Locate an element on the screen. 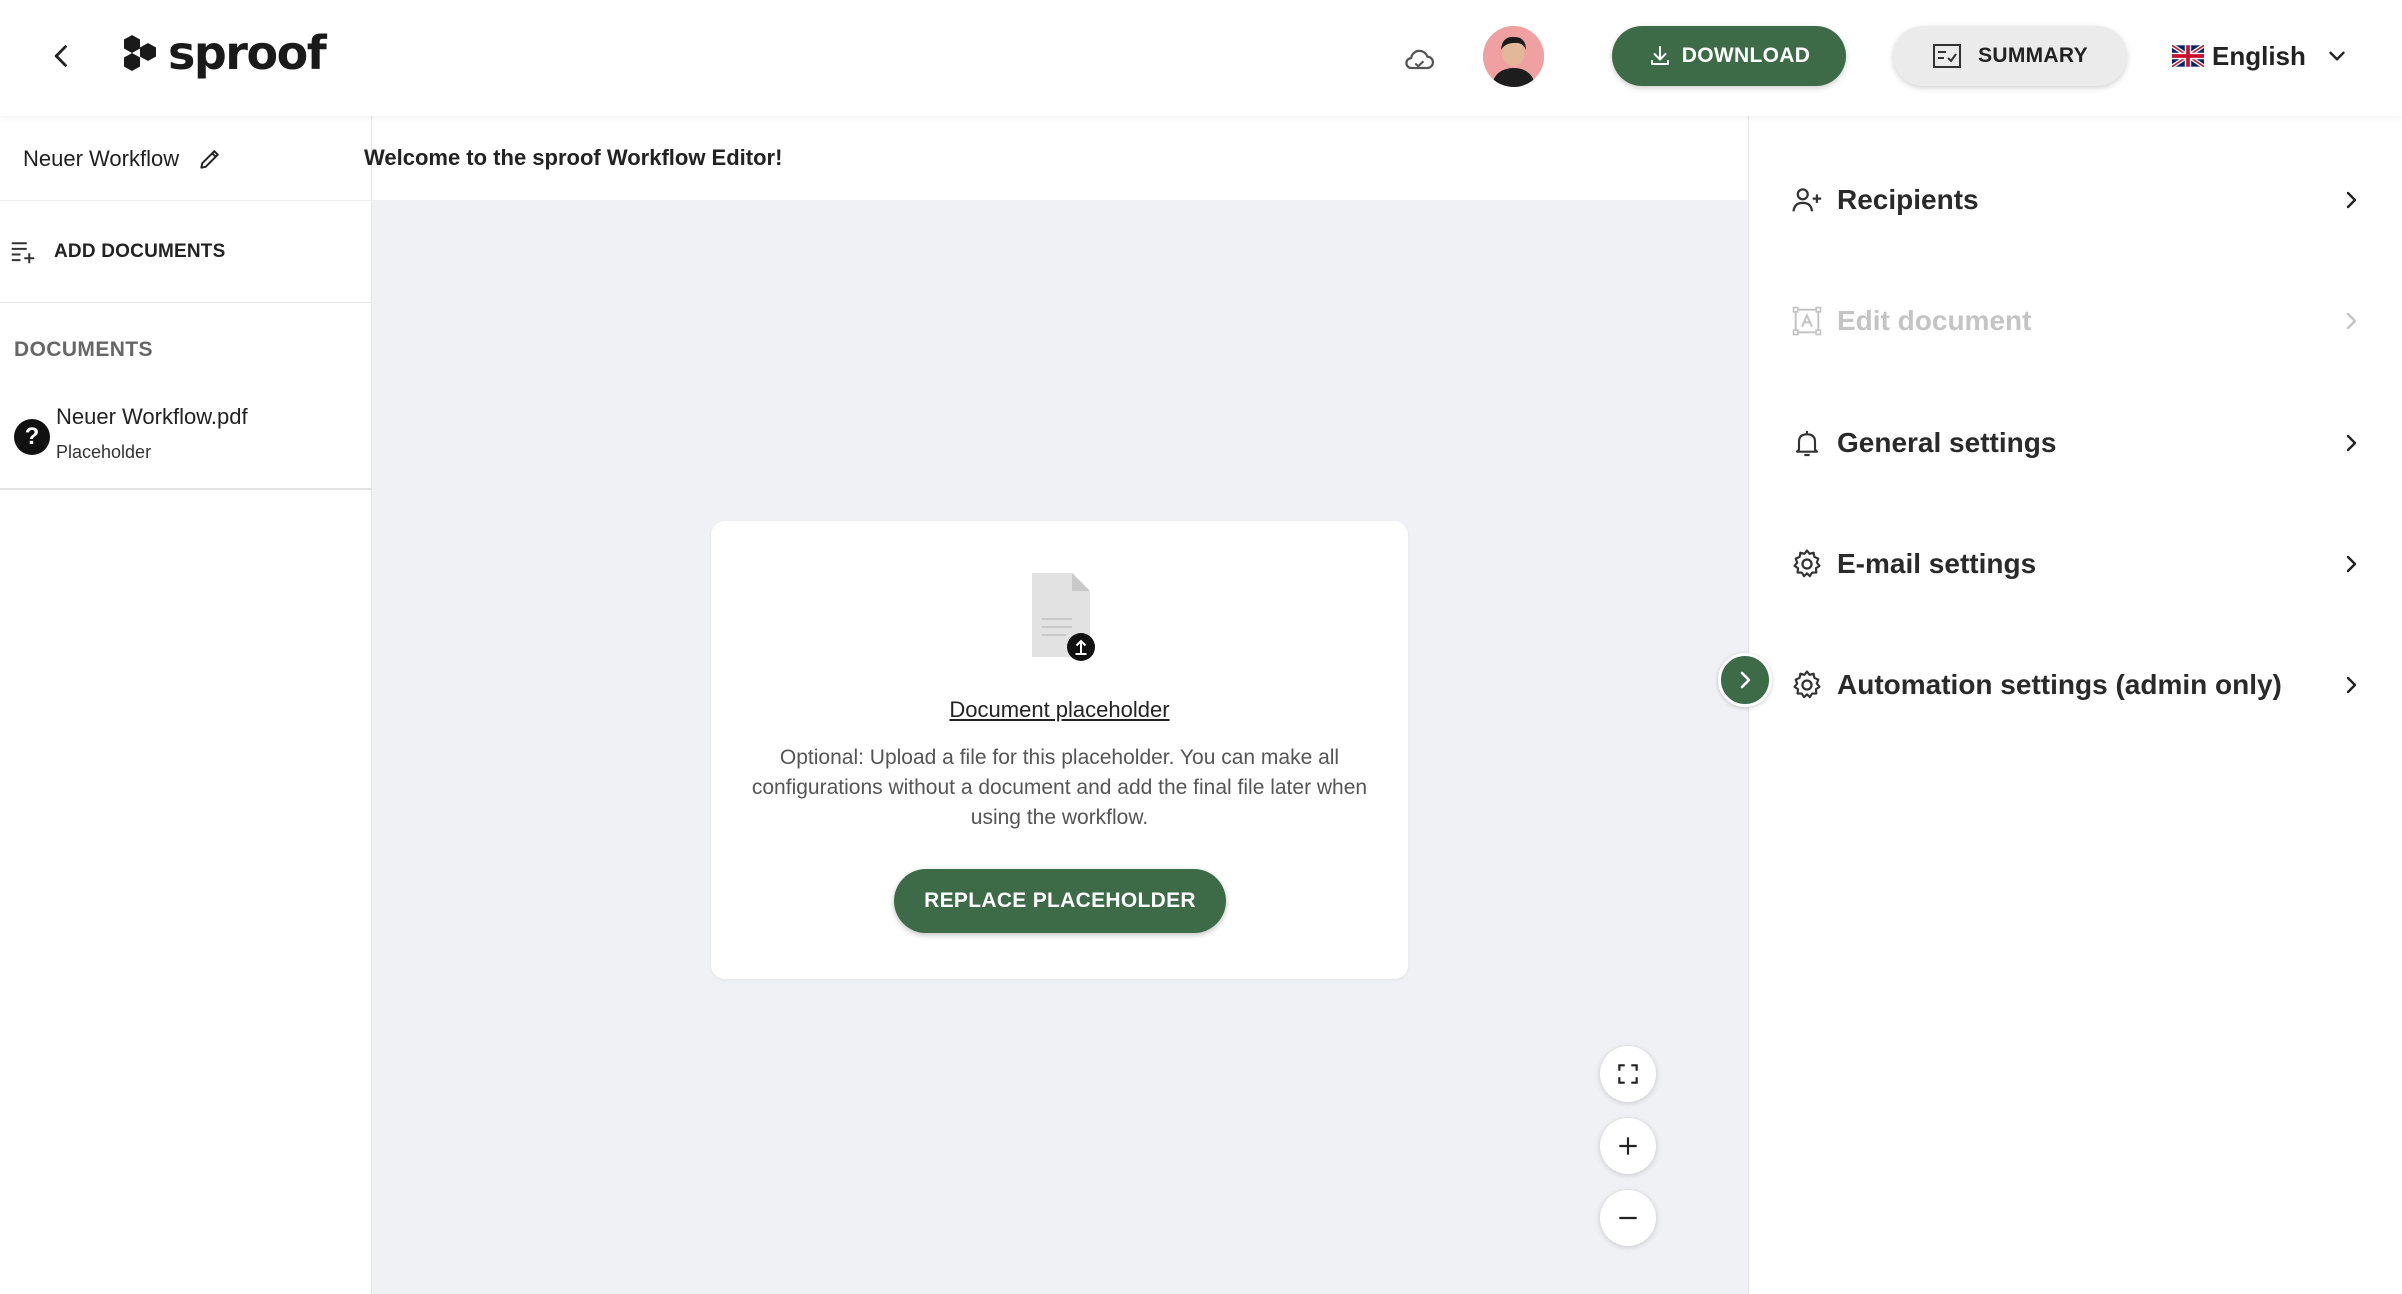 This screenshot has height=1294, width=2402. email-settings-label: E-mail settings is located at coordinates (1937, 563).